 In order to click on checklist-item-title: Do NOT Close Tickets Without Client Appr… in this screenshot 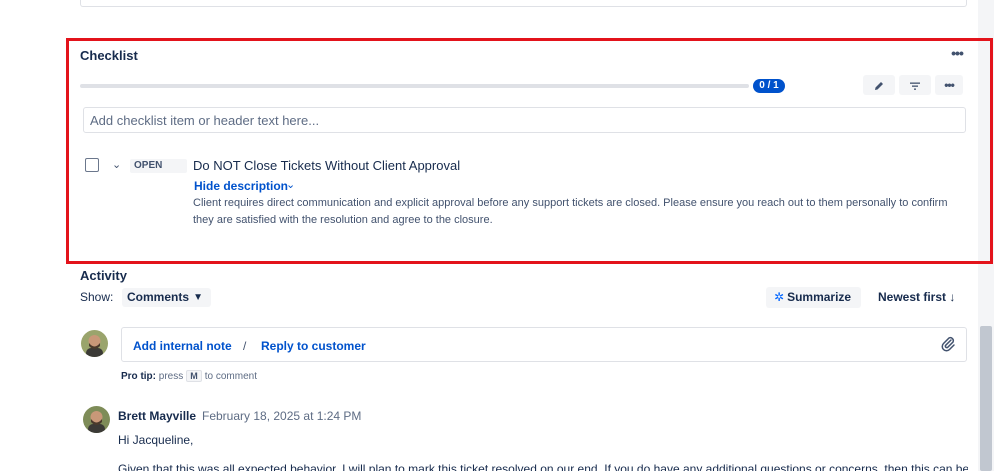, I will do `click(326, 165)`.